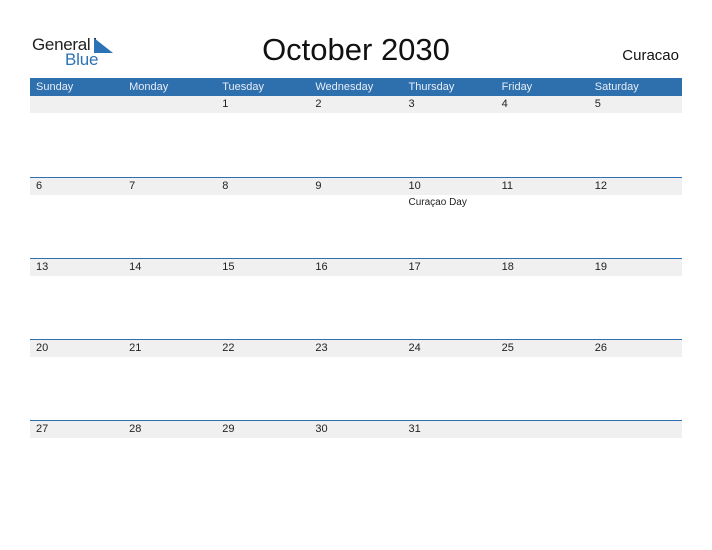 The width and height of the screenshot is (712, 550). Describe the element at coordinates (262, 348) in the screenshot. I see `day-cell: 22` at that location.